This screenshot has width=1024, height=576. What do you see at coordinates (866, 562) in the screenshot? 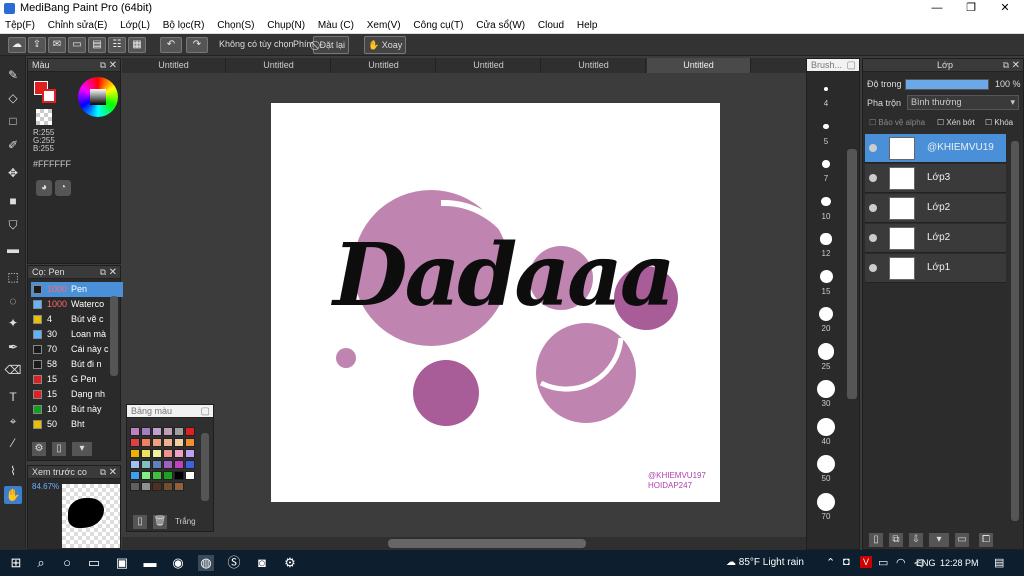
I see `tray-v-icon: V` at bounding box center [866, 562].